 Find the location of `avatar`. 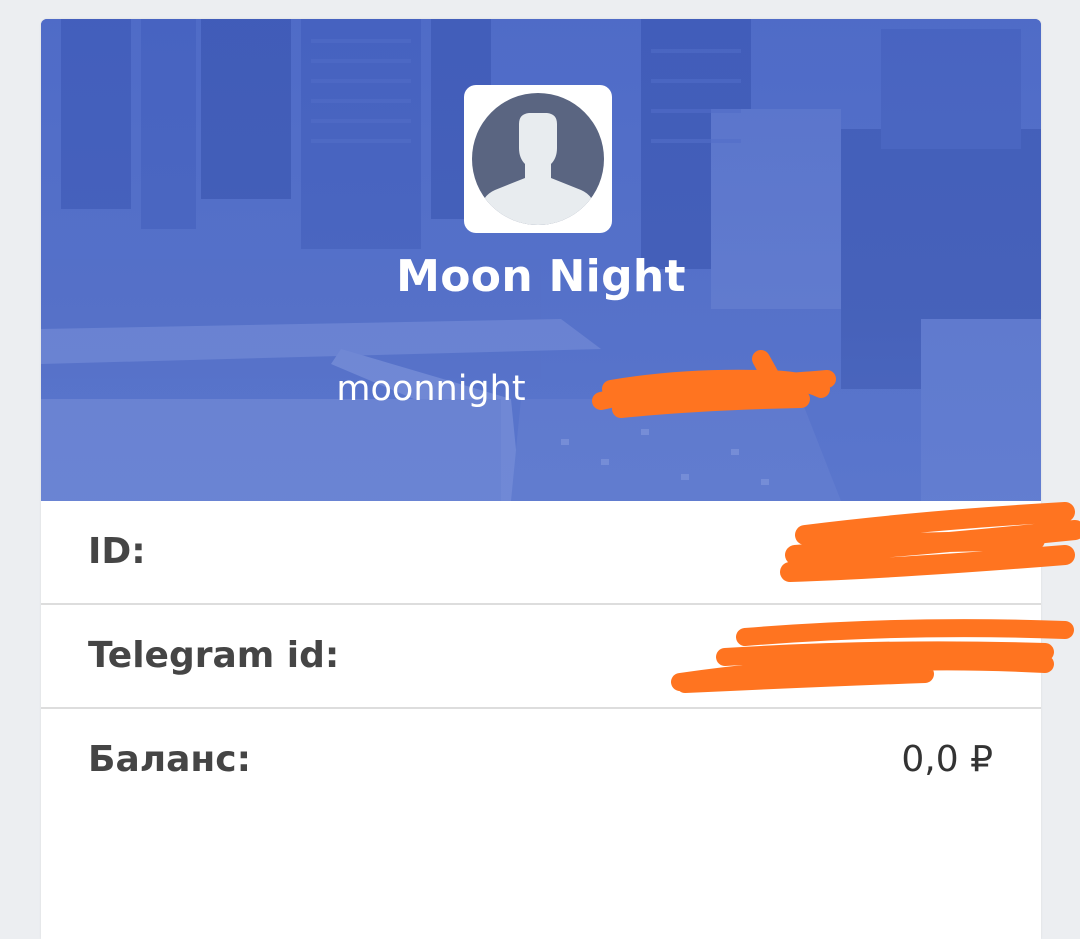

avatar is located at coordinates (538, 159).